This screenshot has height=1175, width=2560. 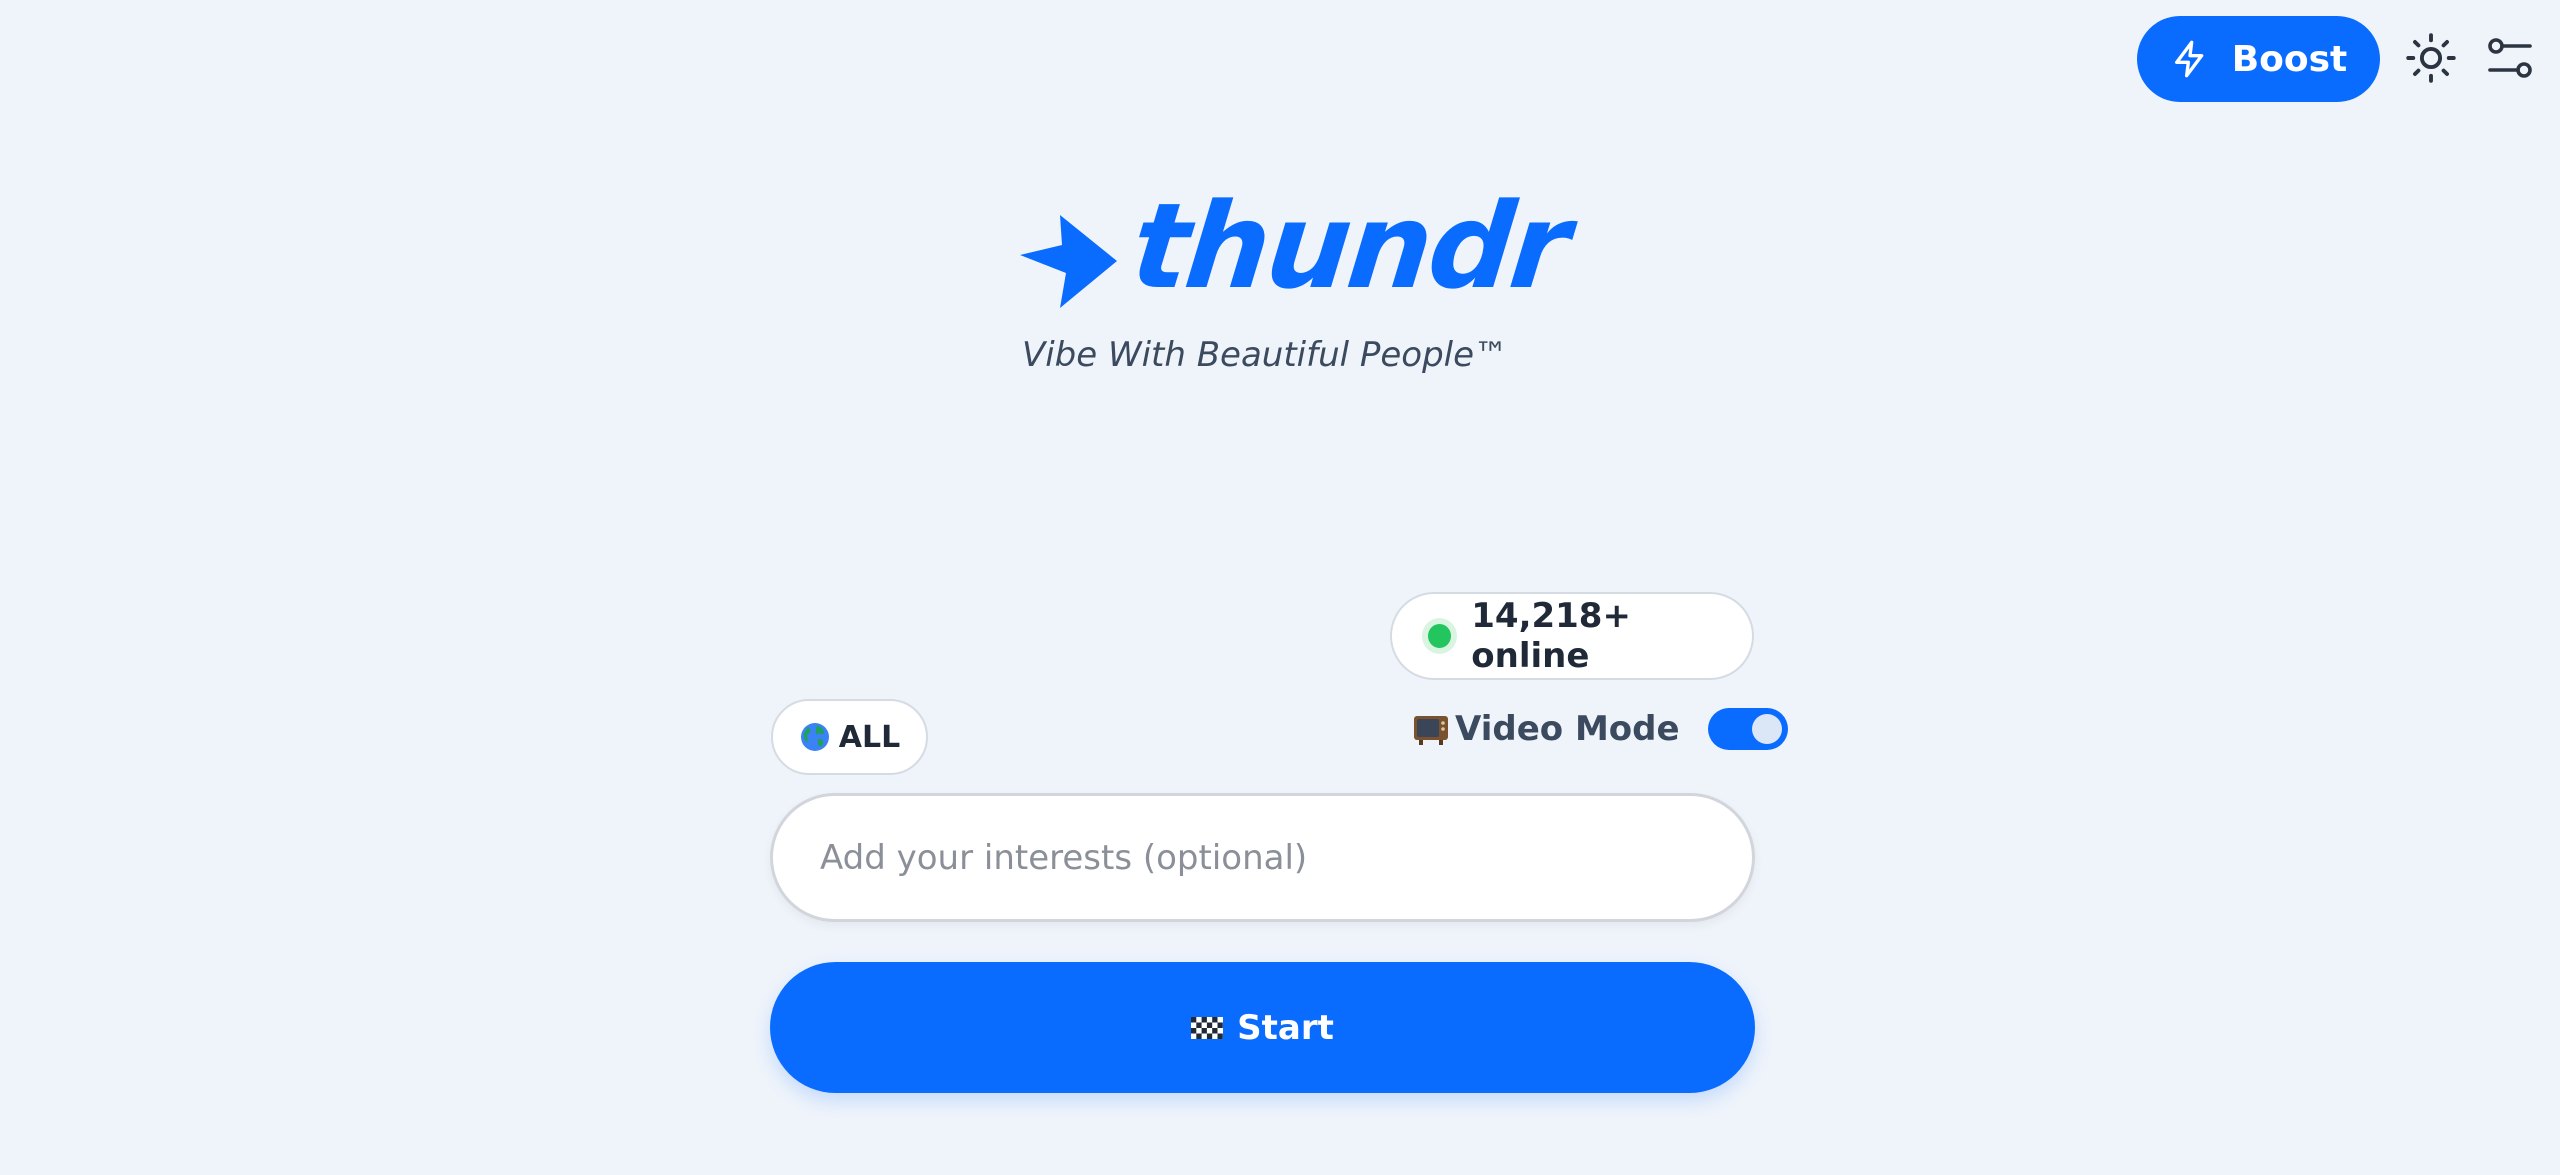 I want to click on start-label: Start, so click(x=1285, y=1027).